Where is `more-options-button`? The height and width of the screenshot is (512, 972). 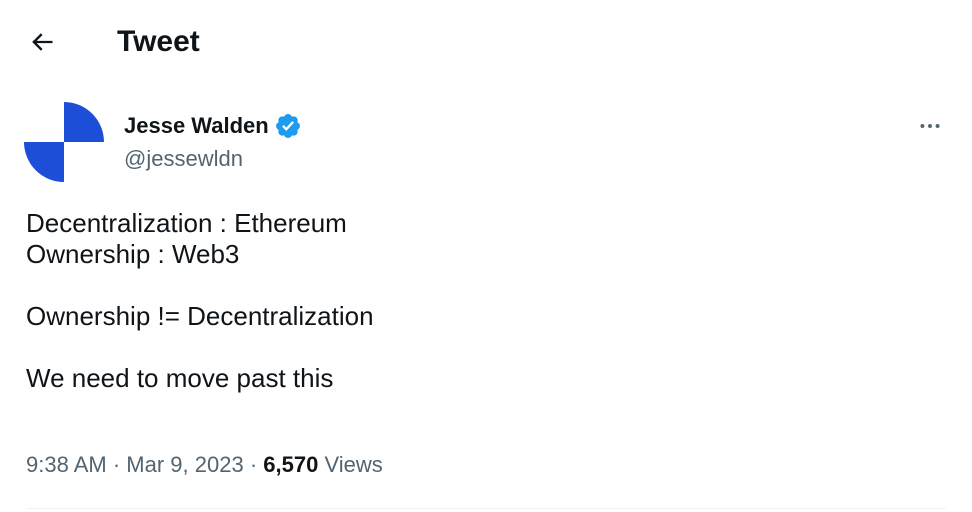
more-options-button is located at coordinates (930, 126).